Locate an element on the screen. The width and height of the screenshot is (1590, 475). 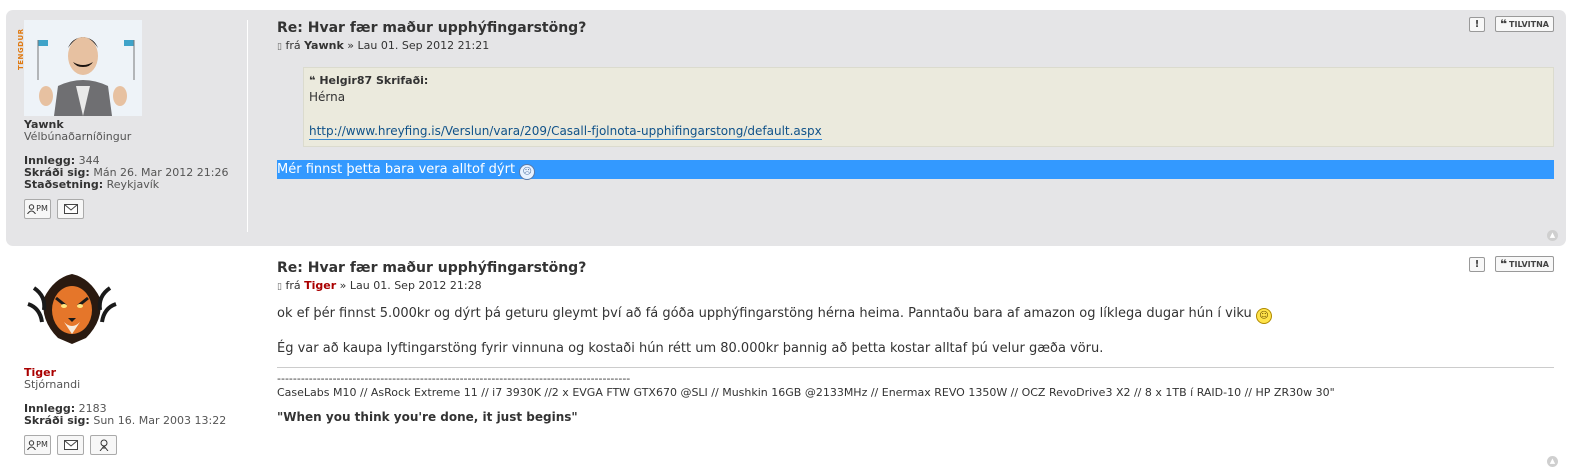
author-name: Tiger is located at coordinates (320, 285).